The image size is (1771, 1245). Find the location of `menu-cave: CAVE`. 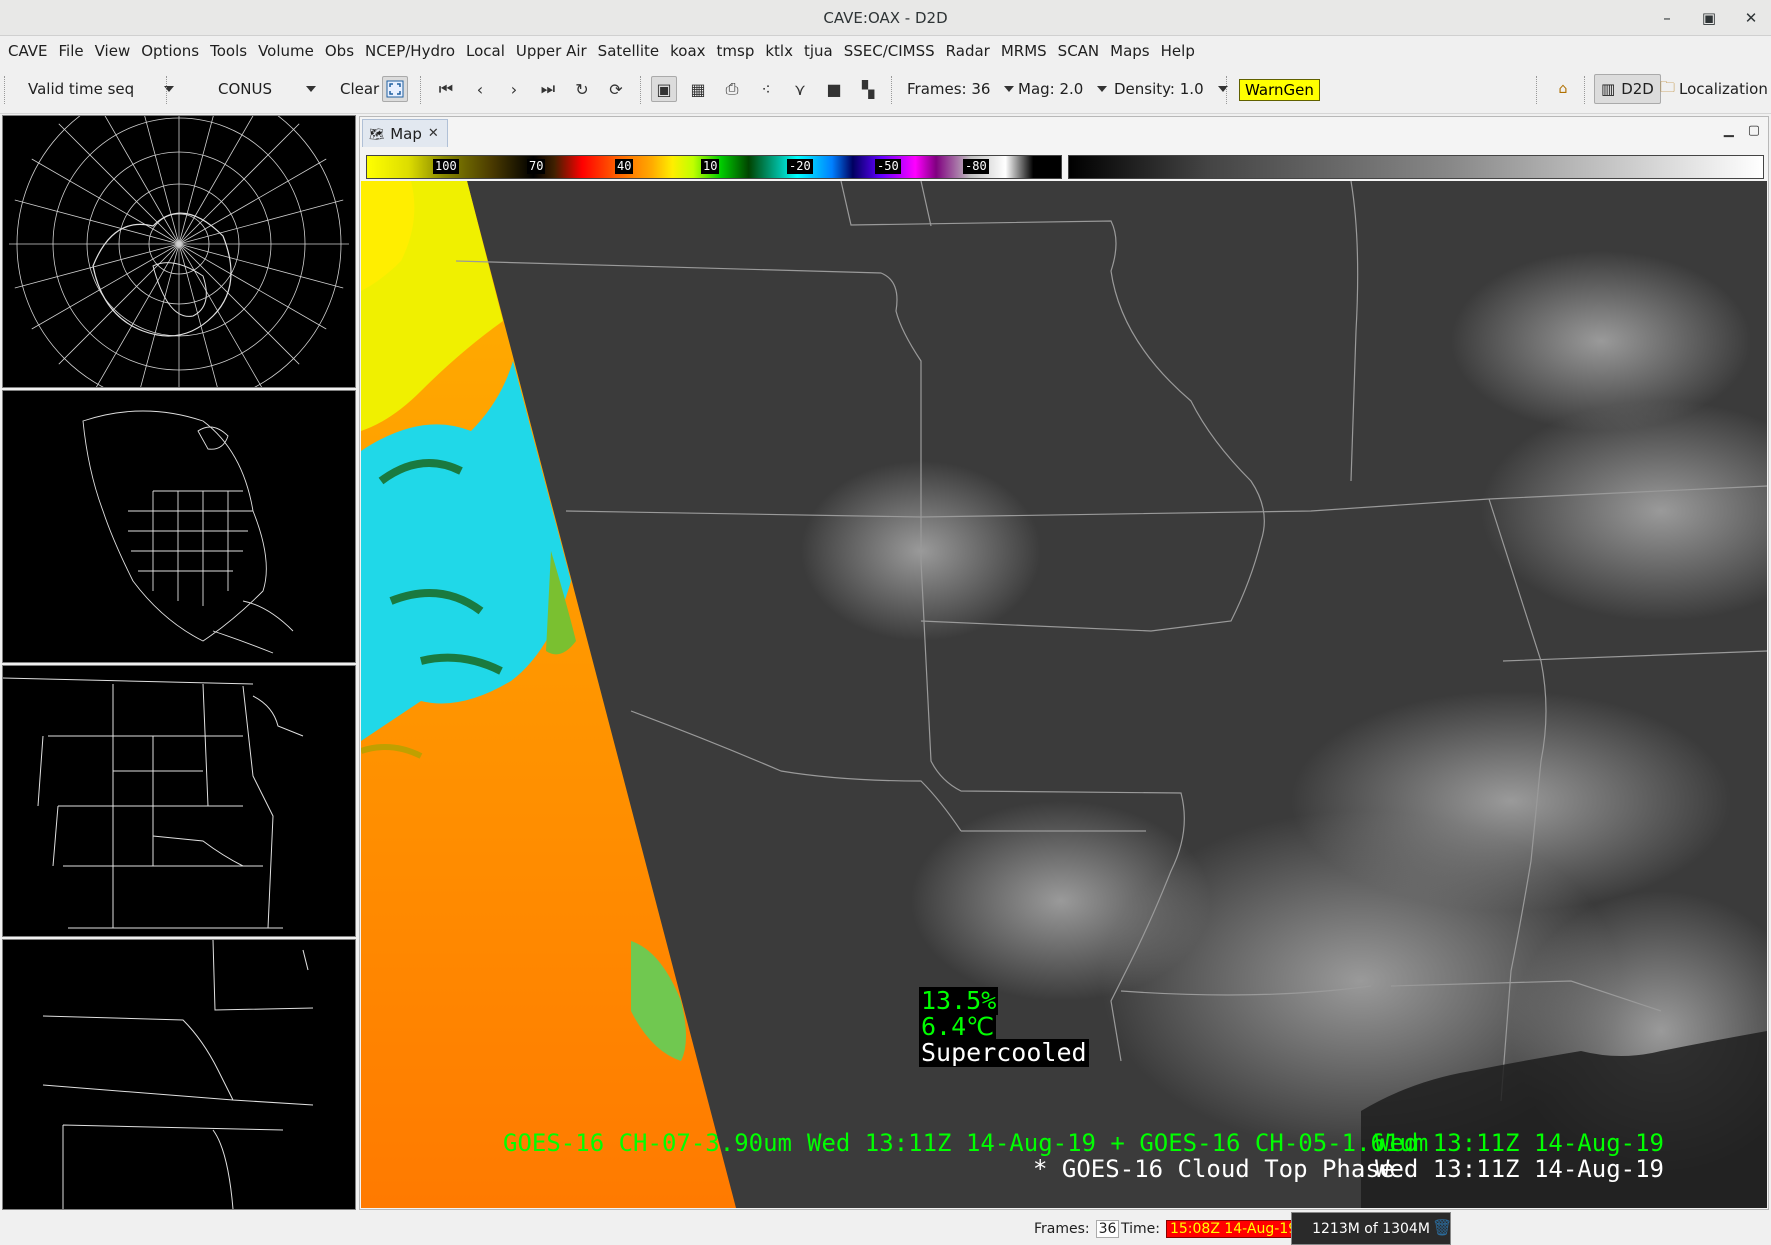

menu-cave: CAVE is located at coordinates (32, 51).